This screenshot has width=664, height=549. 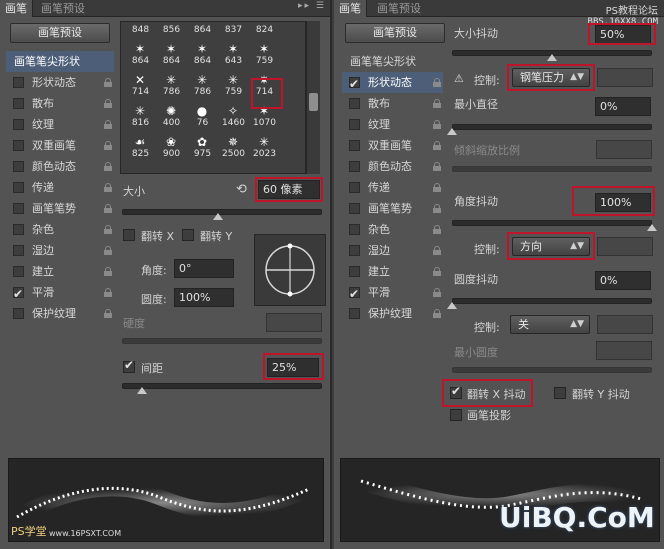 I want to click on brush-tip-4-2: ✿ 975, so click(x=202, y=147).